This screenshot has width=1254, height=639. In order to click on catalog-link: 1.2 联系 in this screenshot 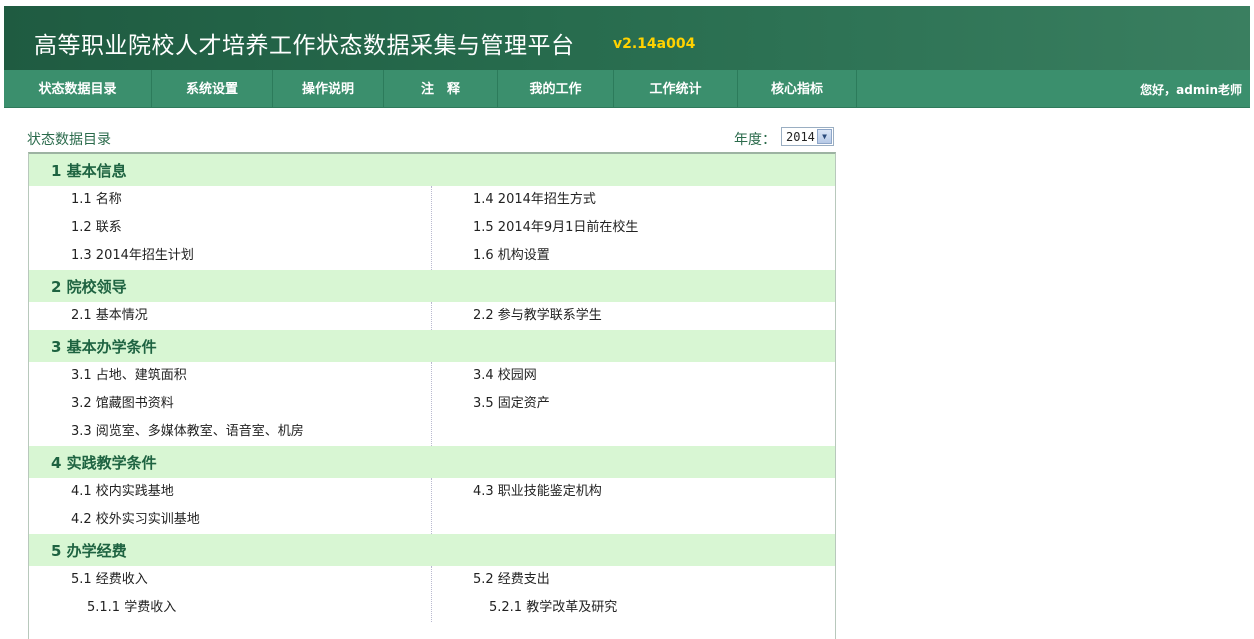, I will do `click(96, 228)`.